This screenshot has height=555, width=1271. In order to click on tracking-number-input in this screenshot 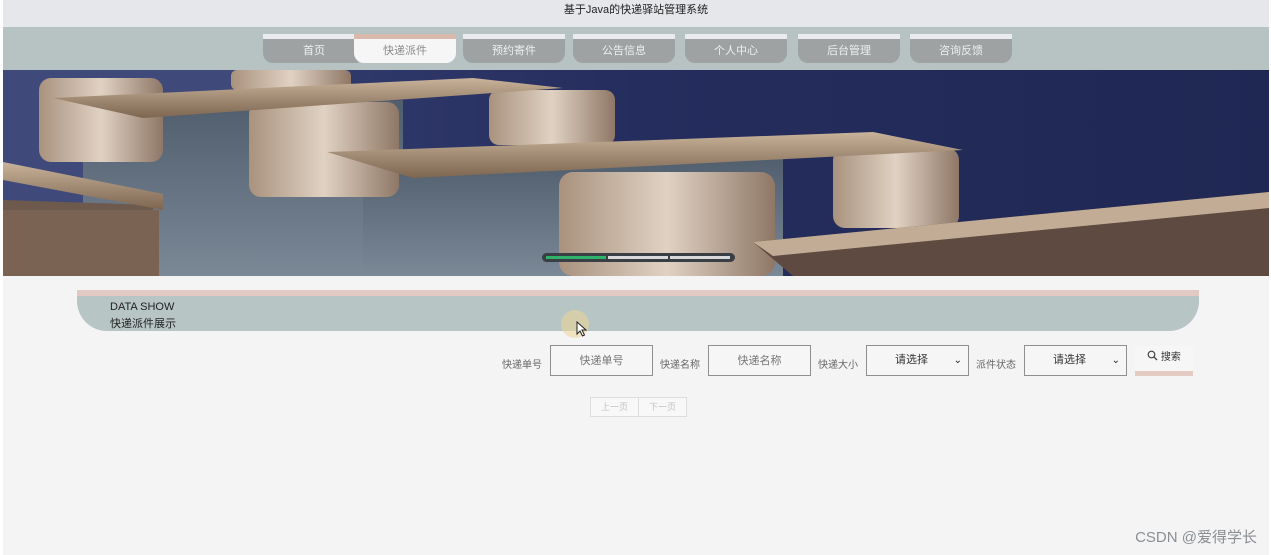, I will do `click(601, 360)`.